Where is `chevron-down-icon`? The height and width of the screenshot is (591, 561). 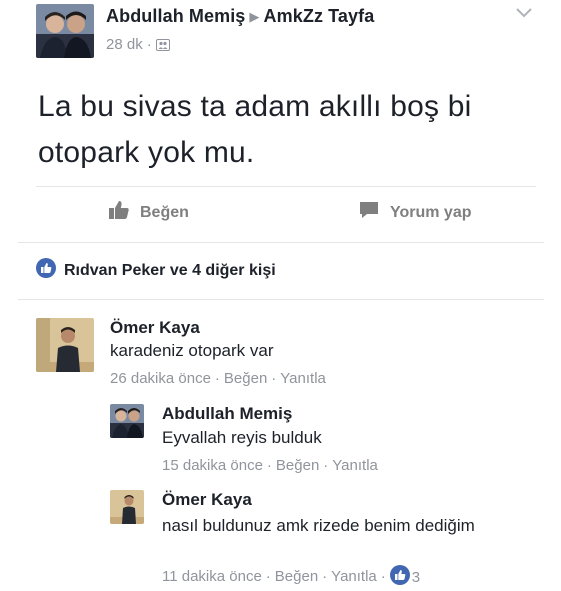
chevron-down-icon is located at coordinates (524, 15).